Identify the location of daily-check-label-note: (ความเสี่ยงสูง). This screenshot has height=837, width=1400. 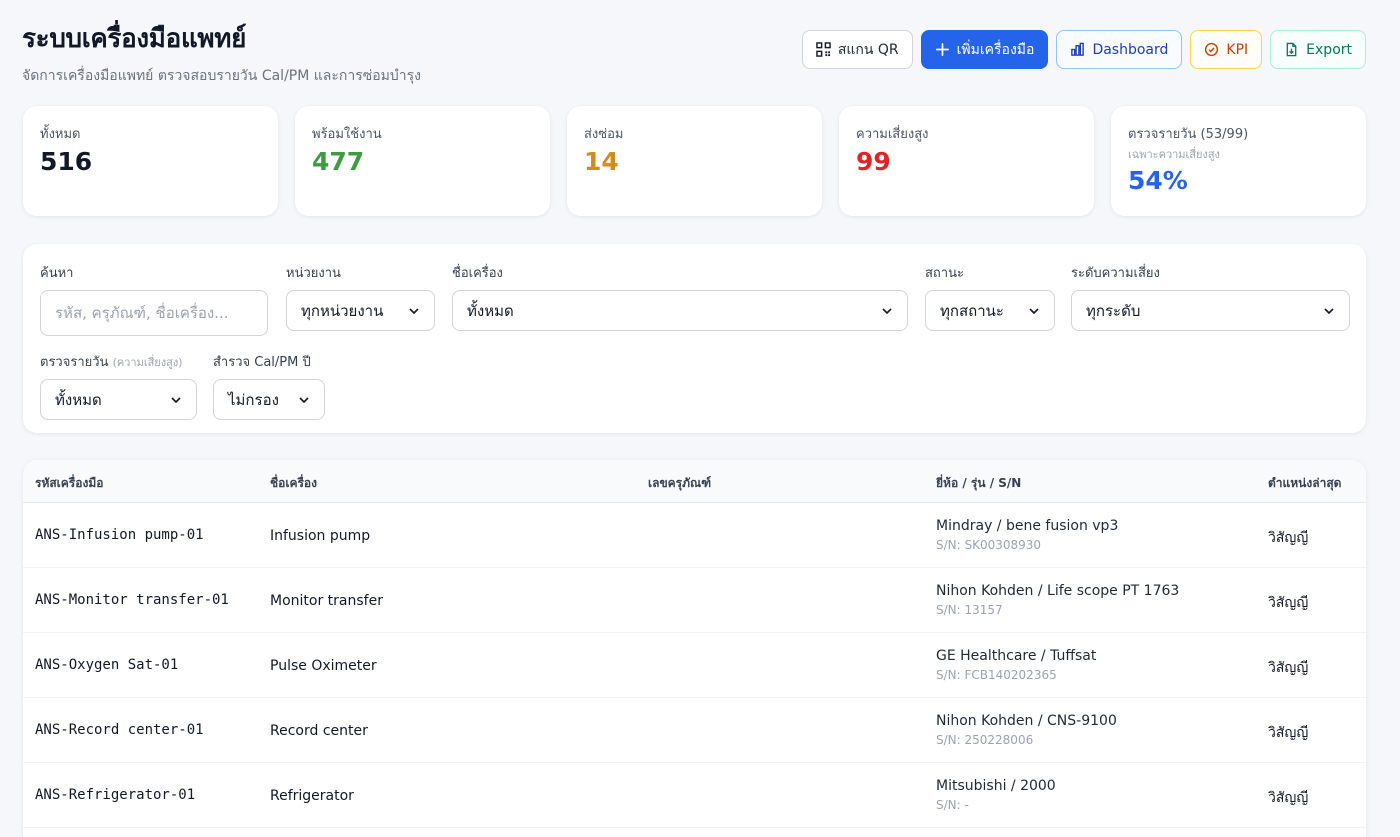
(147, 362).